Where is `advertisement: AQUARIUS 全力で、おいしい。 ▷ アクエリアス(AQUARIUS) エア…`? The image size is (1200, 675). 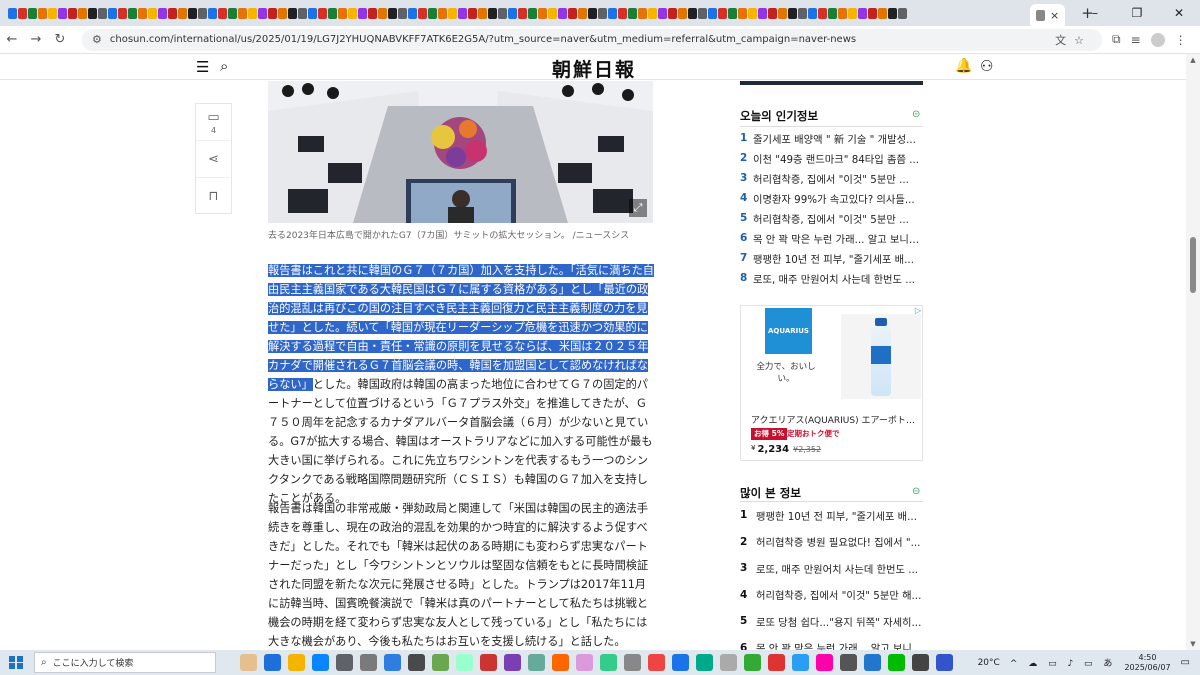
advertisement: AQUARIUS 全力で、おいしい。 ▷ アクエリアス(AQUARIUS) エア… is located at coordinates (831, 383).